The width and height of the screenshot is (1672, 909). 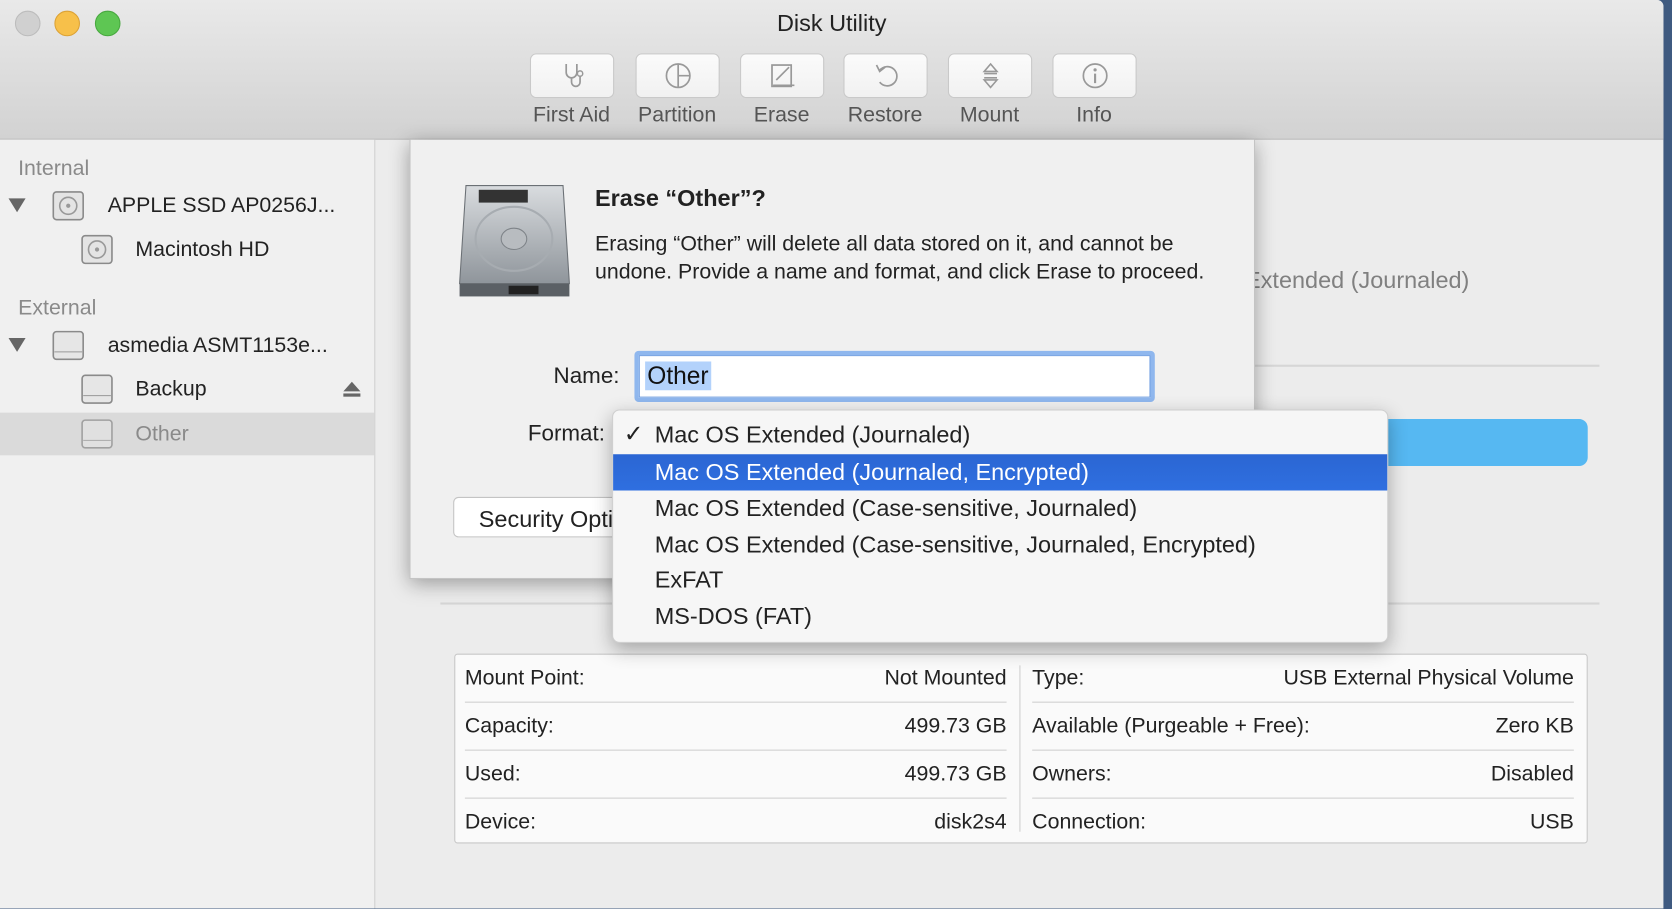 I want to click on restore-icon, so click(x=886, y=75).